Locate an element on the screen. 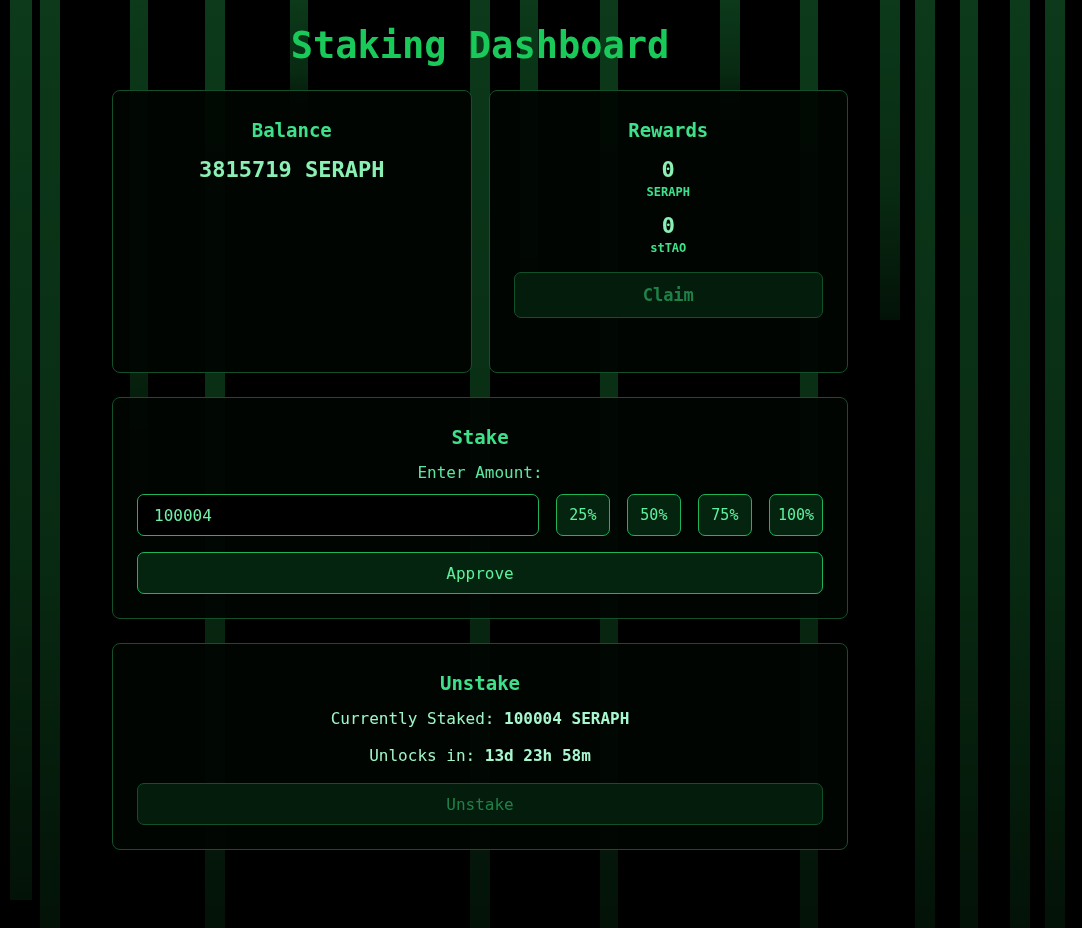 The image size is (1082, 928). token-symbol: SERAPH is located at coordinates (668, 192).